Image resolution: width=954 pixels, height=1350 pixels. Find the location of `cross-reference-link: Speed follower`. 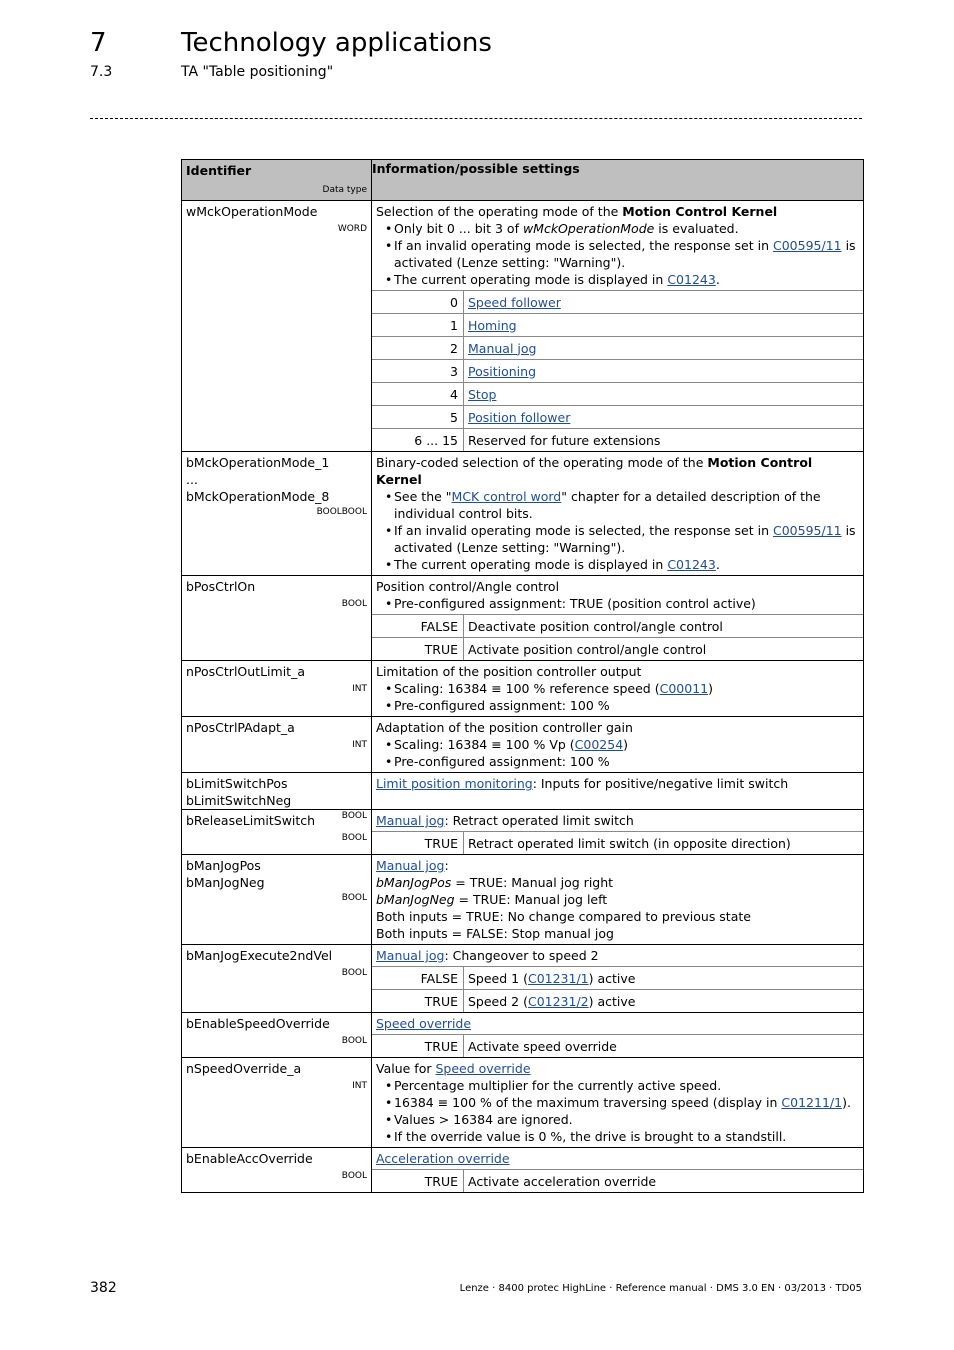

cross-reference-link: Speed follower is located at coordinates (514, 302).